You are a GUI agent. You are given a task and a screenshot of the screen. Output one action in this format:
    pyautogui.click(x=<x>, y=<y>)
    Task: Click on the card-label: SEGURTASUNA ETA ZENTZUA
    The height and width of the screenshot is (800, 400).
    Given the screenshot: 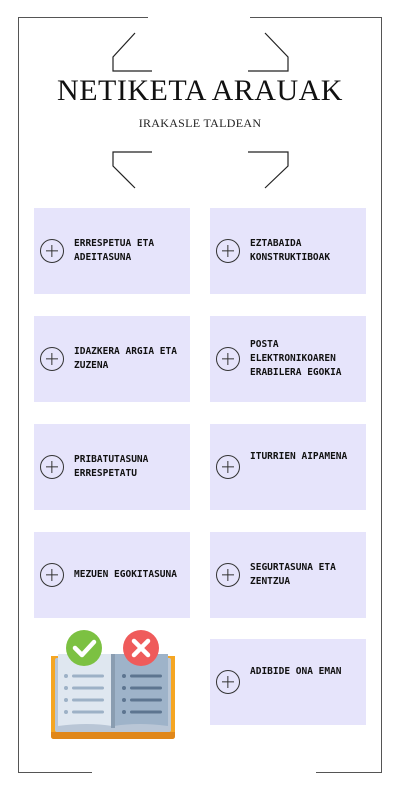 What is the action you would take?
    pyautogui.click(x=293, y=574)
    